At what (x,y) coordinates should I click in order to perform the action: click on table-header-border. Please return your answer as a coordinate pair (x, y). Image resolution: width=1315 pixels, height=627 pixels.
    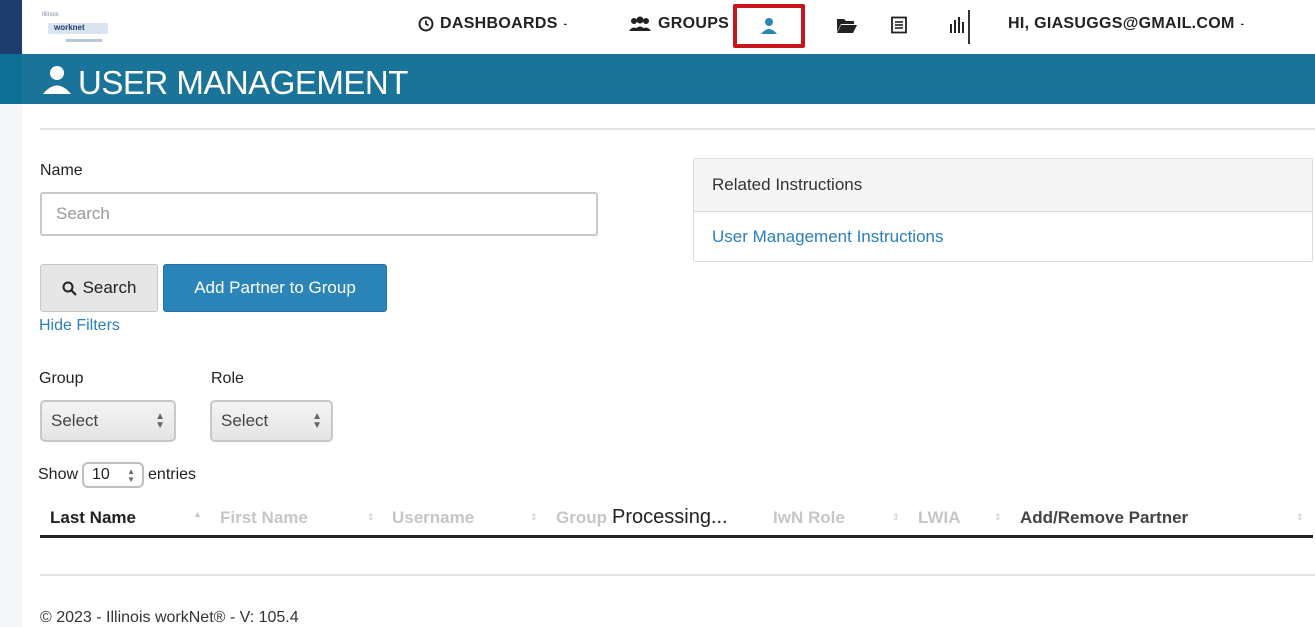
    Looking at the image, I should click on (676, 536).